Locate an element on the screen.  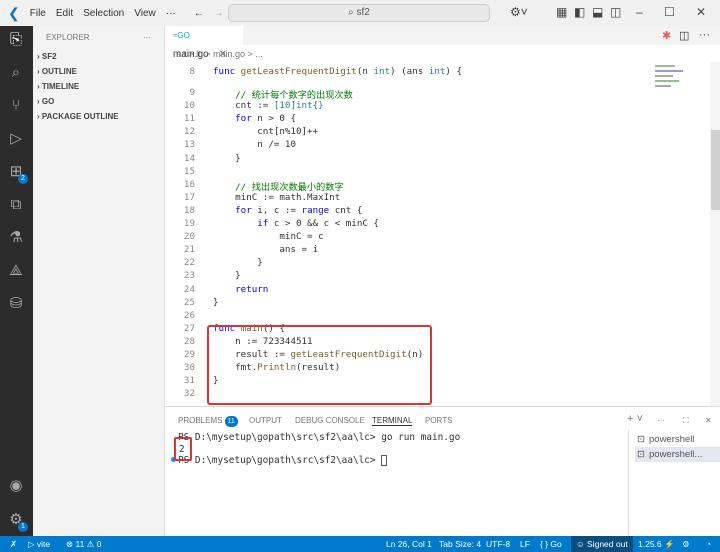
go-icon: ⟁ is located at coordinates (16, 271).